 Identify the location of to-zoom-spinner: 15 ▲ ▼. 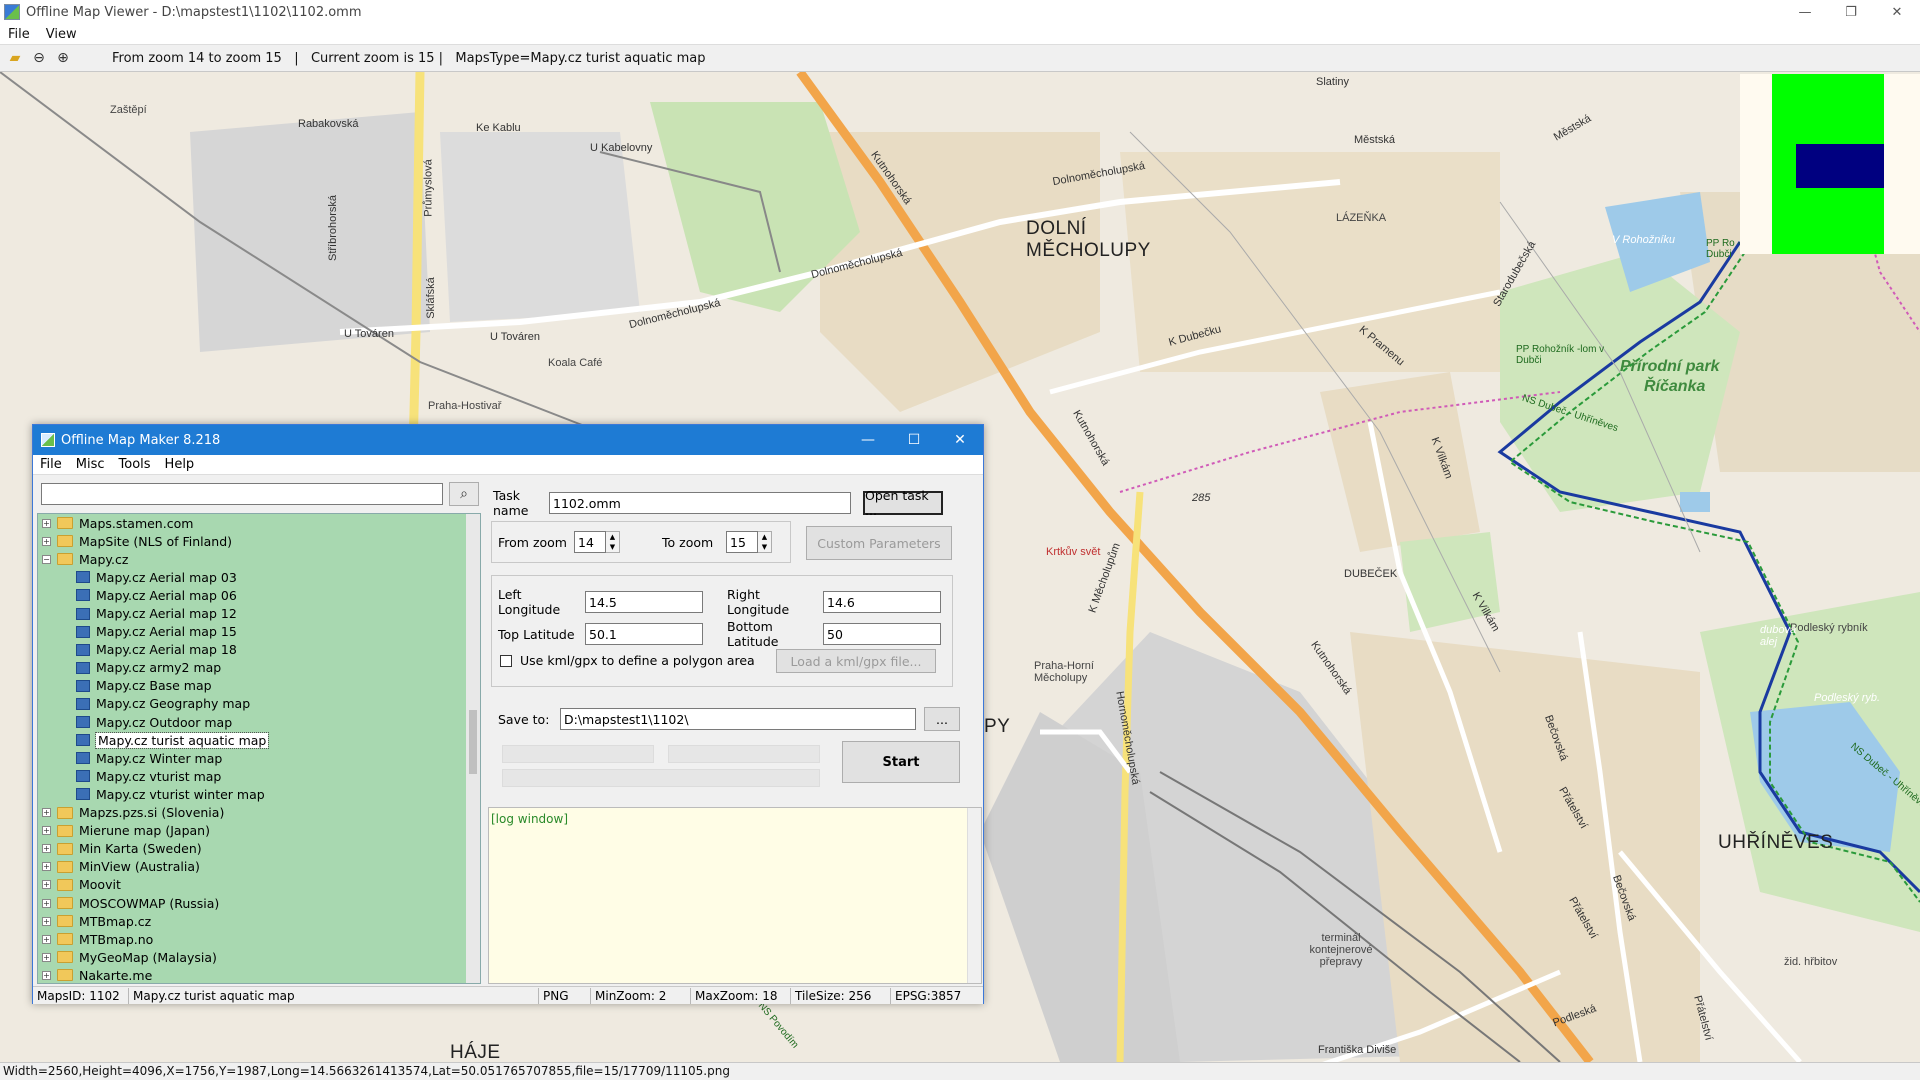
(749, 542).